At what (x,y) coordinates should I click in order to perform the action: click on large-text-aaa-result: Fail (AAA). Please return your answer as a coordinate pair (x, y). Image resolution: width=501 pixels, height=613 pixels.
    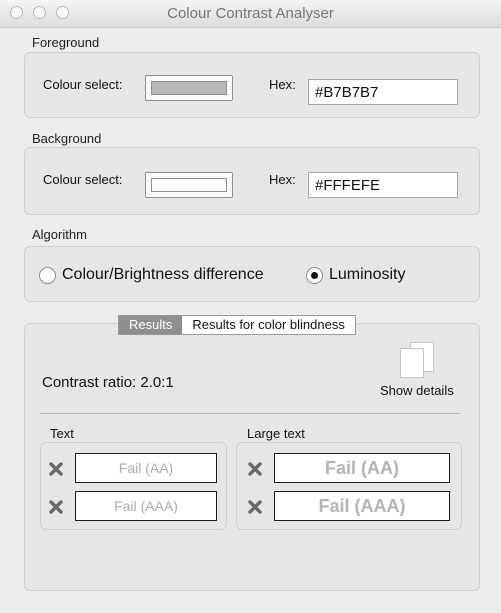
    Looking at the image, I should click on (362, 506).